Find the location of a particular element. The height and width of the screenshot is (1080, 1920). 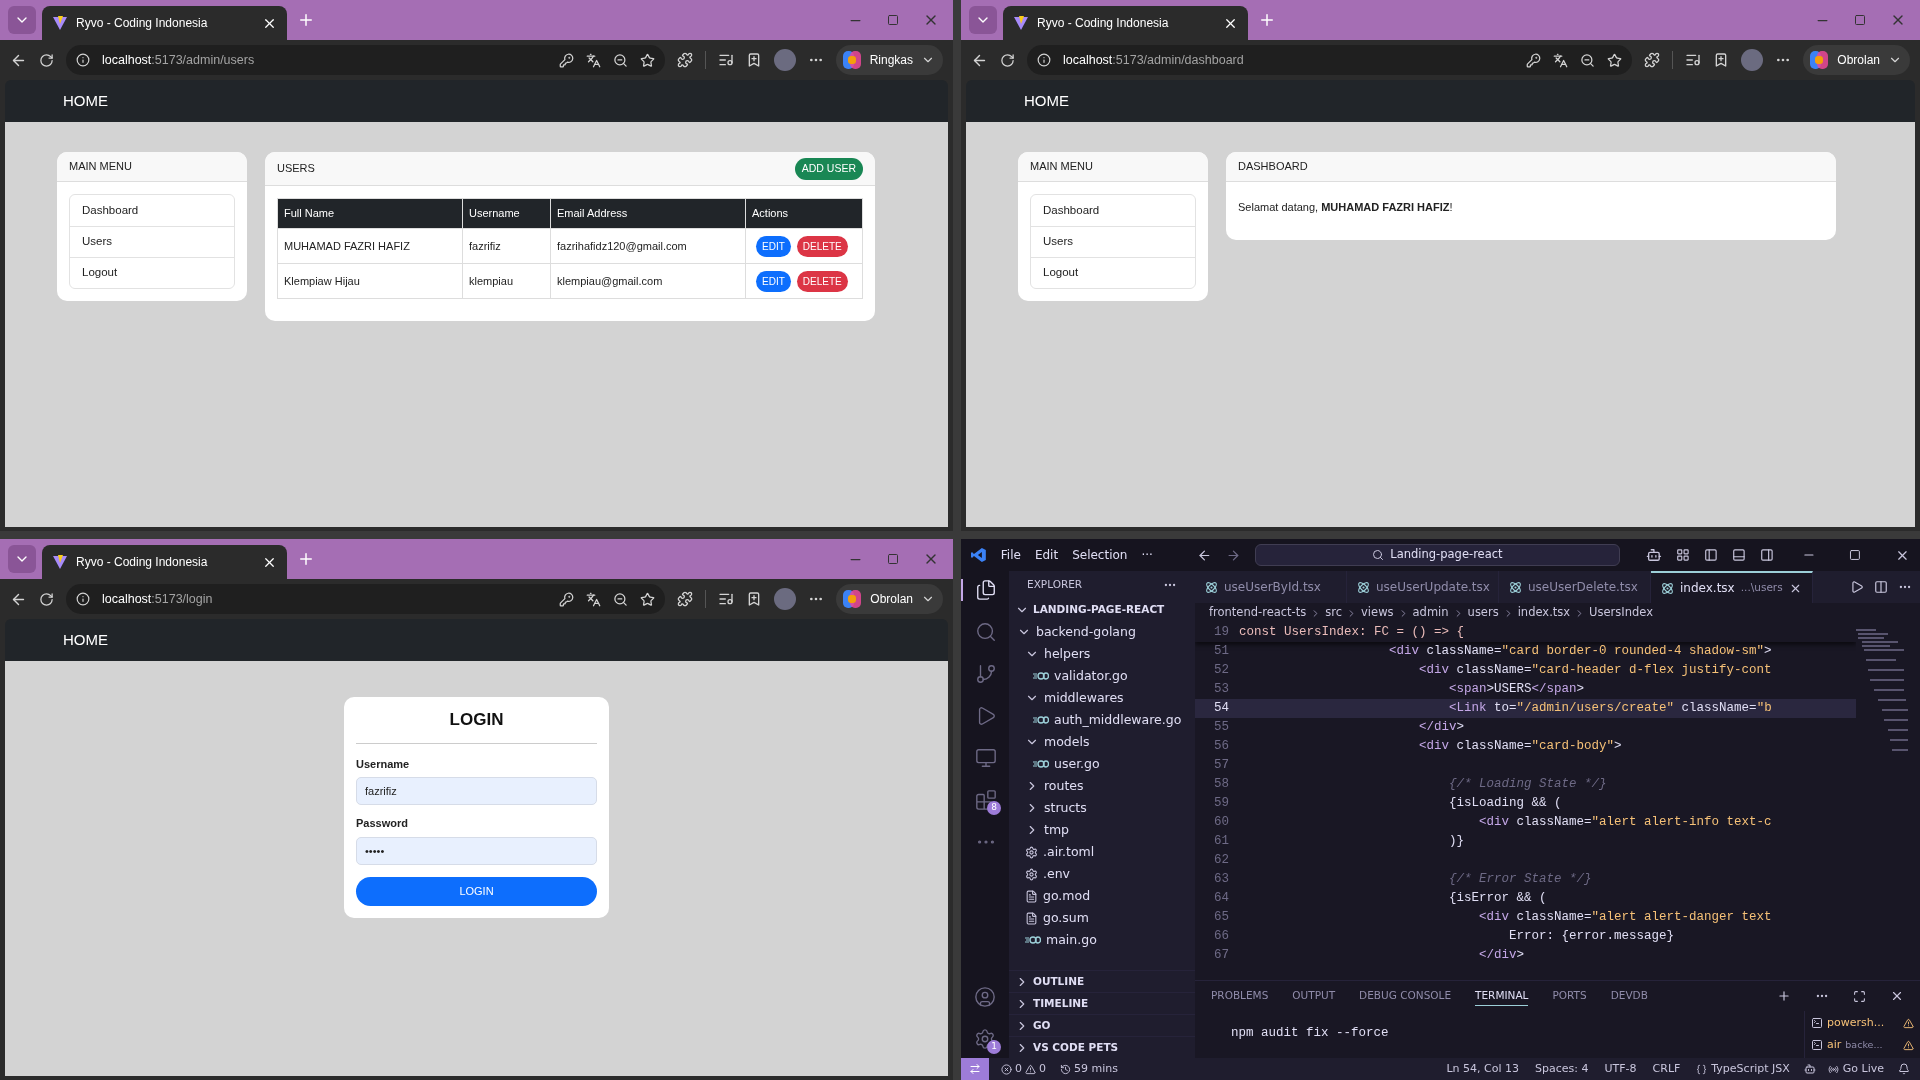

status-item: Ln 54, Col 13 is located at coordinates (1483, 1069).